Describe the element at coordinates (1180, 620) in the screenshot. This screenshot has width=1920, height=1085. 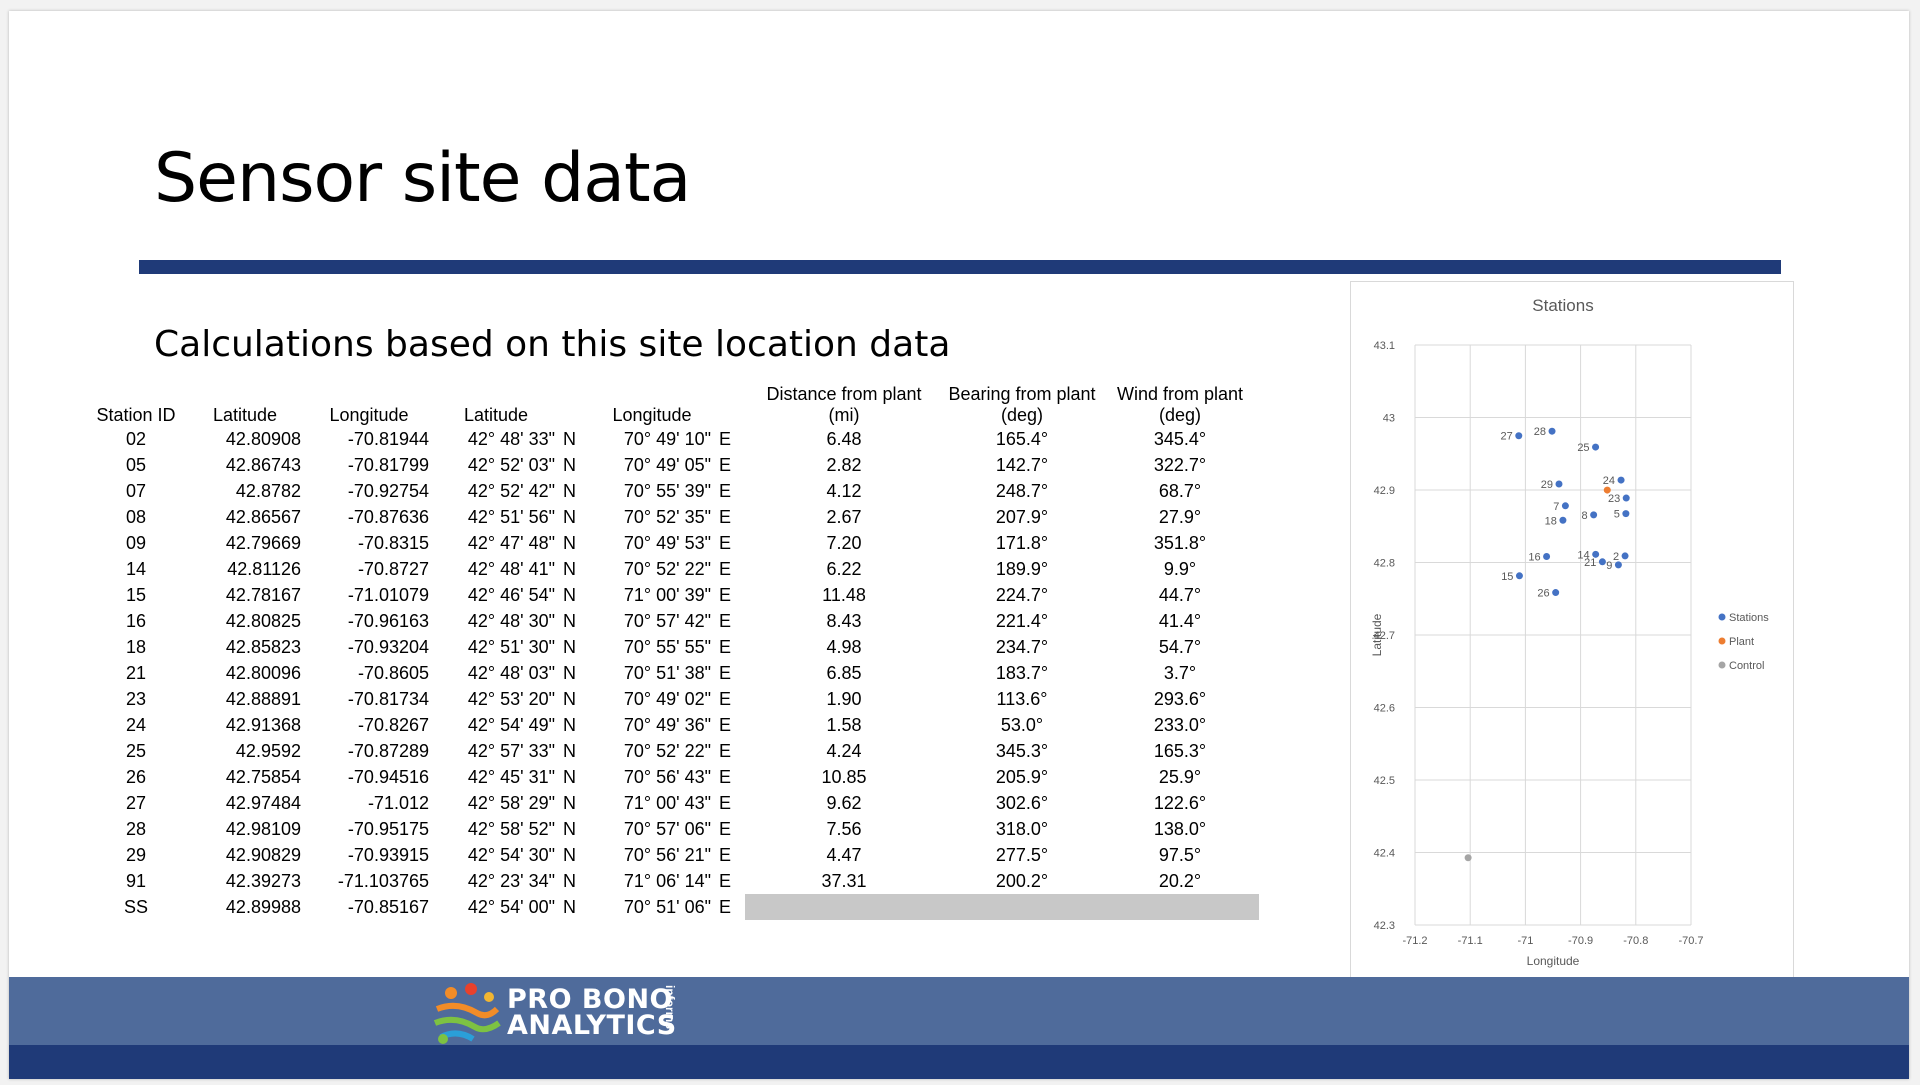
I see `cell-wind: 41.4°` at that location.